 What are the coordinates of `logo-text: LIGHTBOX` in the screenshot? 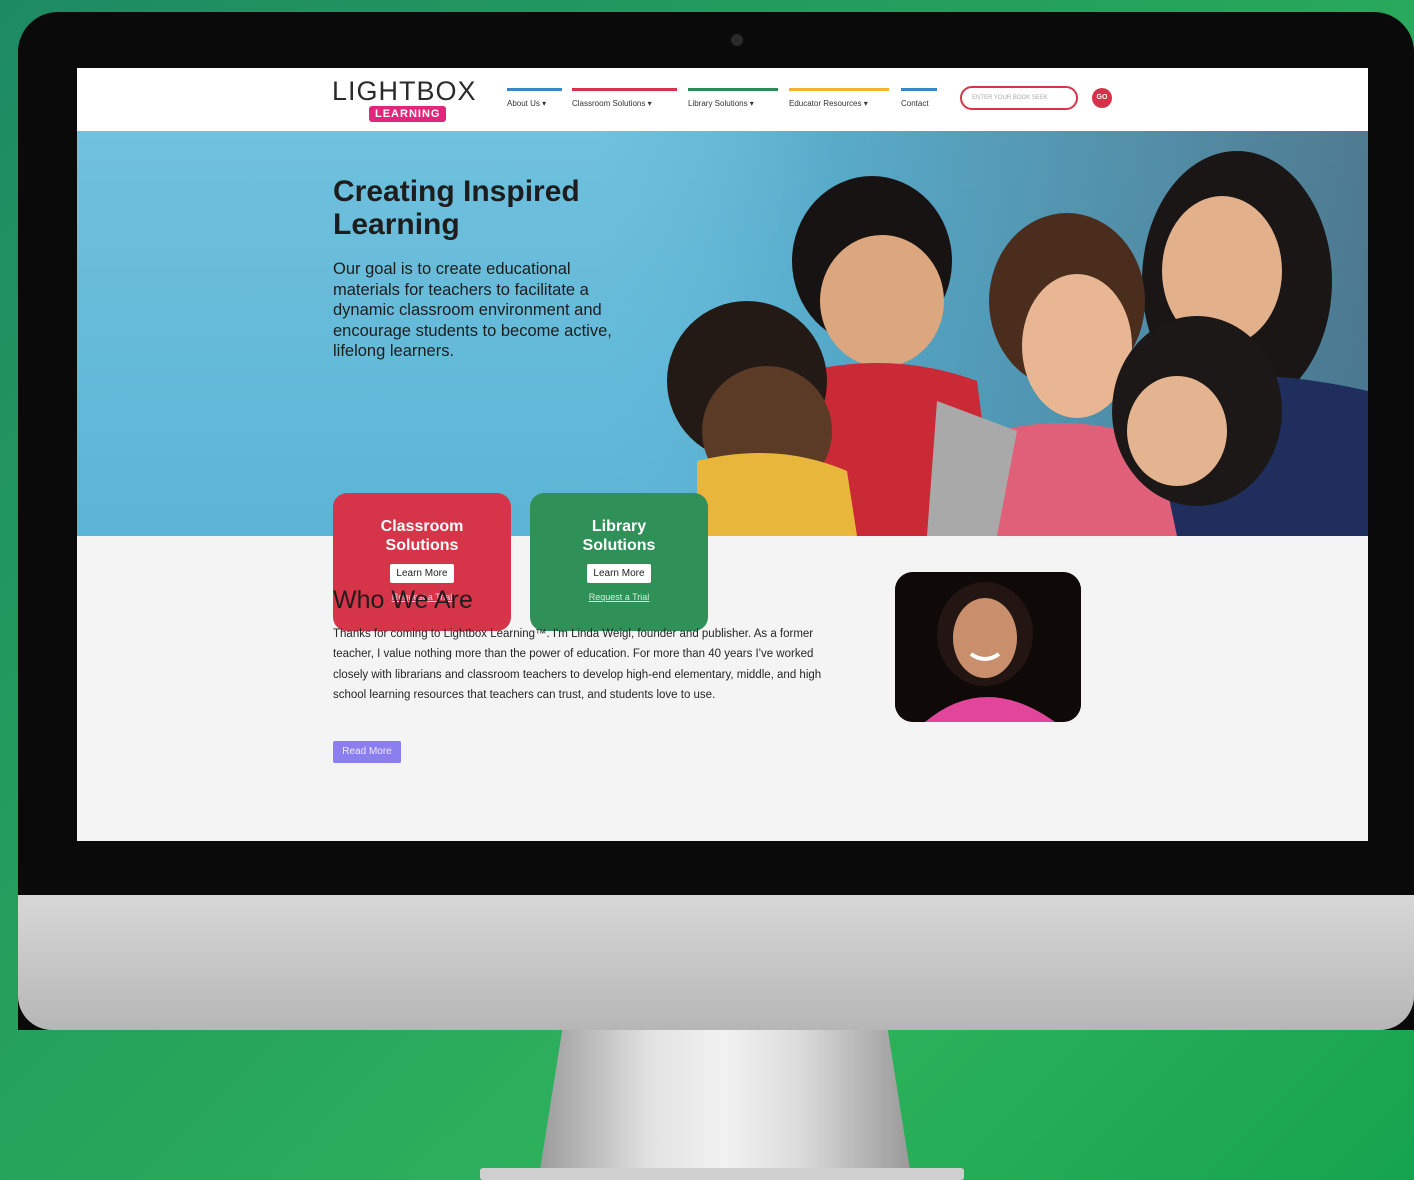 It's located at (404, 91).